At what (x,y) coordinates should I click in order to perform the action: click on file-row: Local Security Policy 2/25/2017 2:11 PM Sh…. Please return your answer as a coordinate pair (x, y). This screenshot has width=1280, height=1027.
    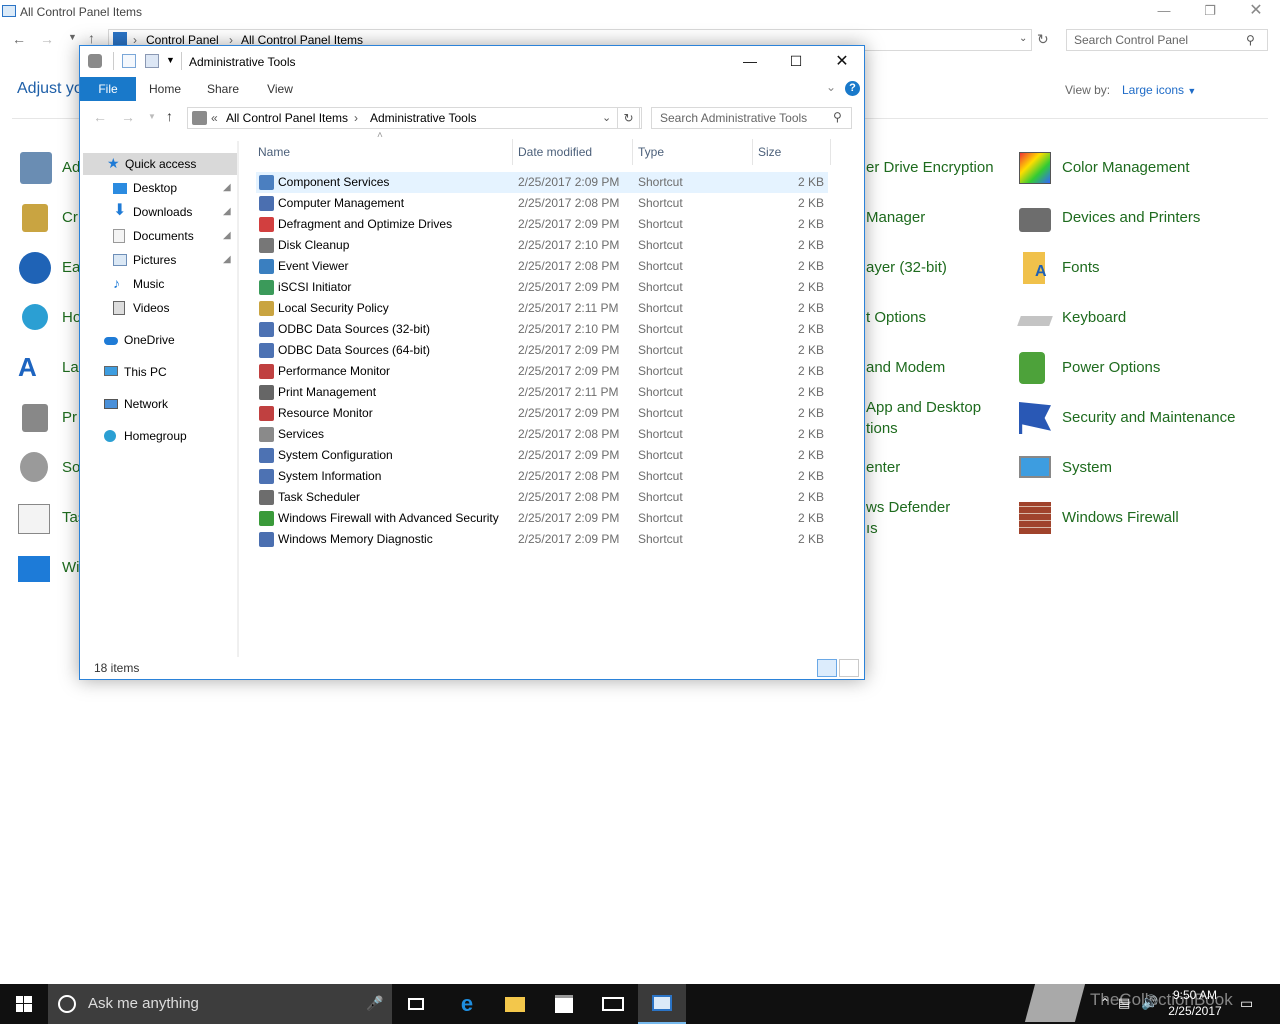
    Looking at the image, I should click on (542, 308).